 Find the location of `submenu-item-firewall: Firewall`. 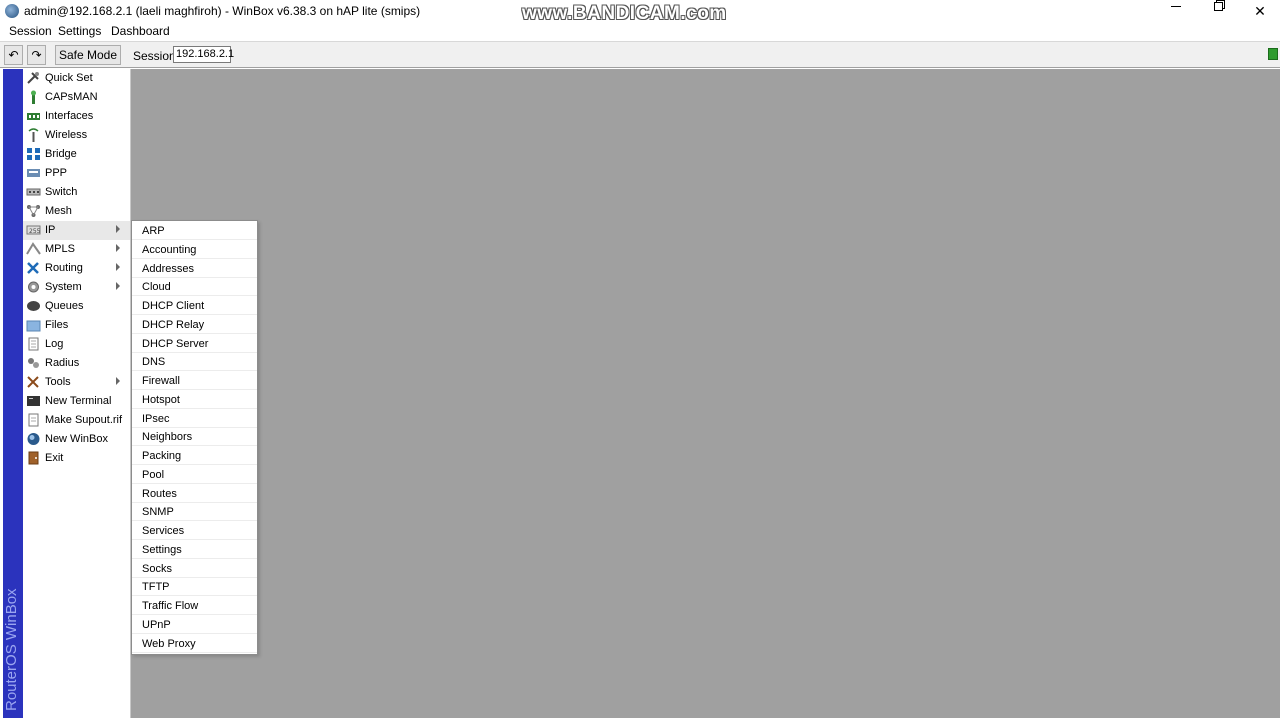

submenu-item-firewall: Firewall is located at coordinates (194, 380).